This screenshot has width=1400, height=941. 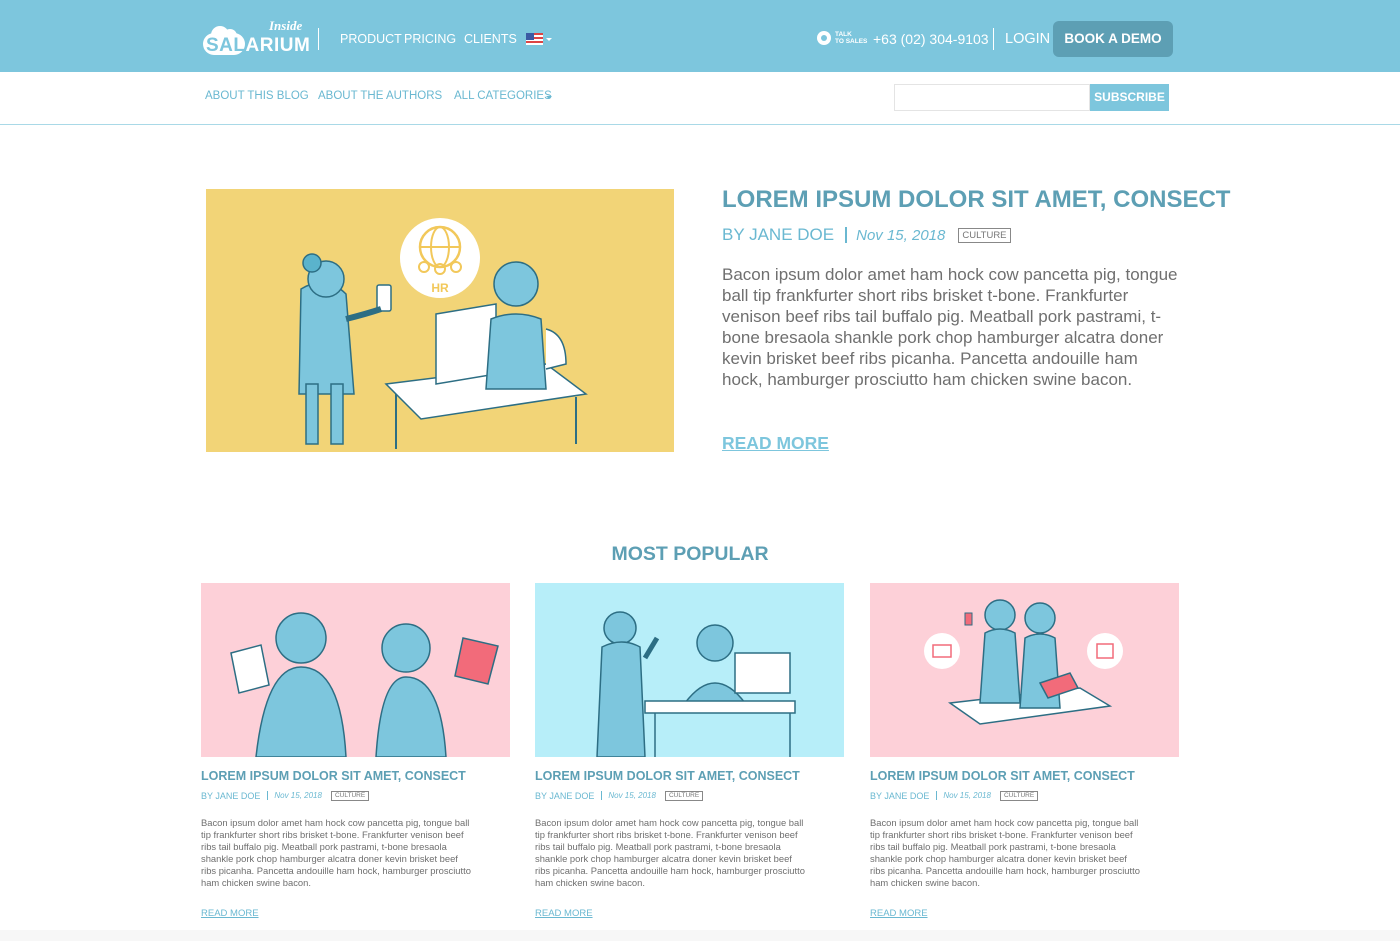 What do you see at coordinates (690, 554) in the screenshot?
I see `most-popular-heading: MOST POPULAR` at bounding box center [690, 554].